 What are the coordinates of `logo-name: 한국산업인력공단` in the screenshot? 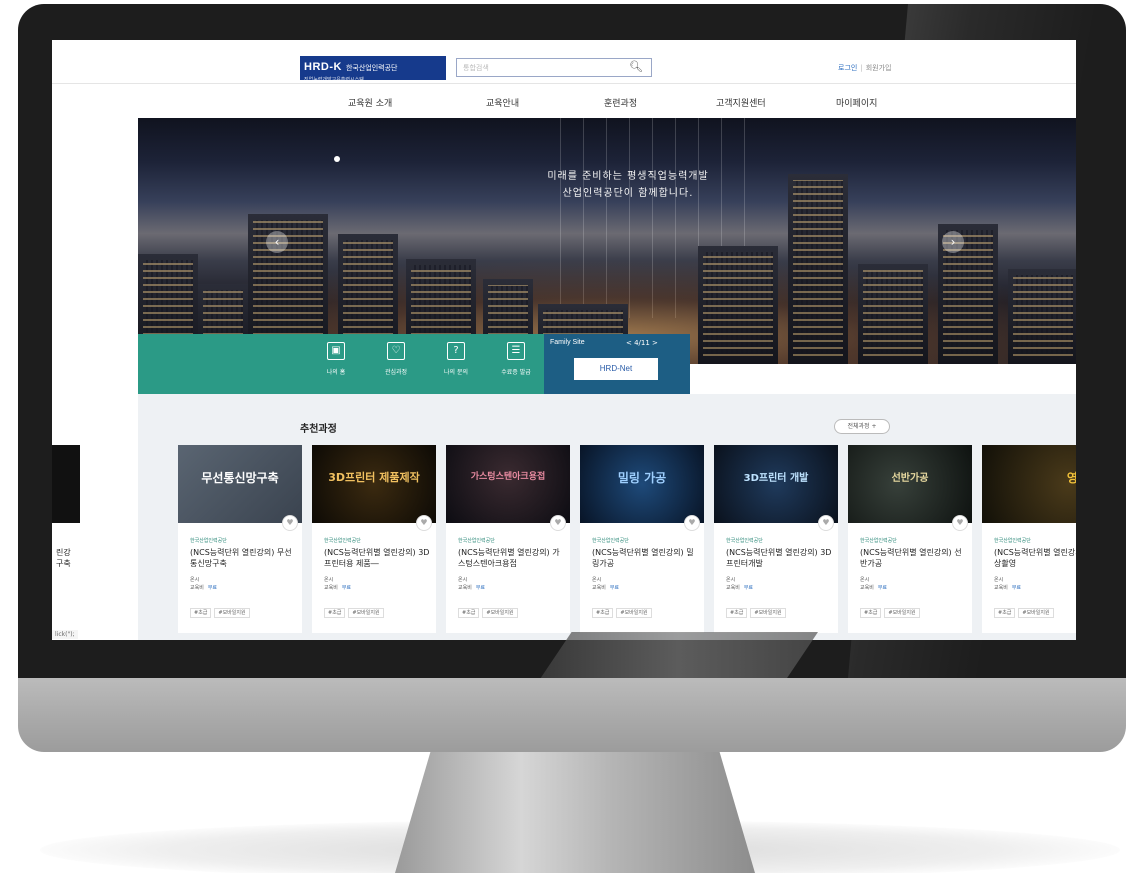 It's located at (371, 68).